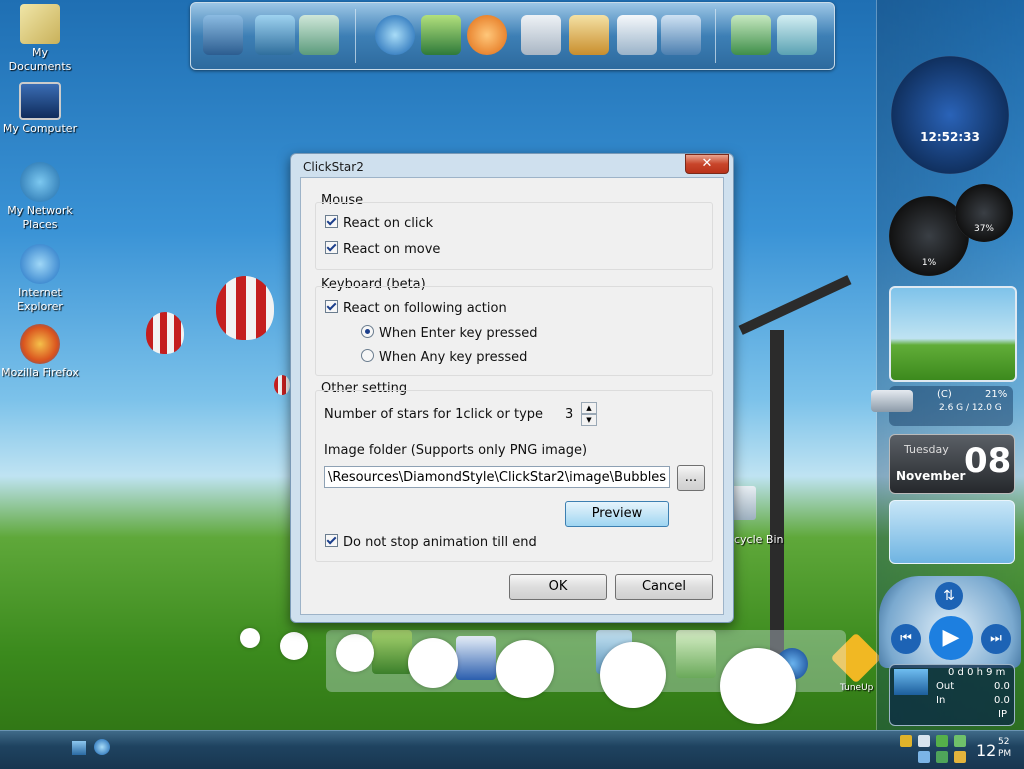 The width and height of the screenshot is (1024, 769). Describe the element at coordinates (379, 223) in the screenshot. I see `react-on-click-checkbox: React on click` at that location.